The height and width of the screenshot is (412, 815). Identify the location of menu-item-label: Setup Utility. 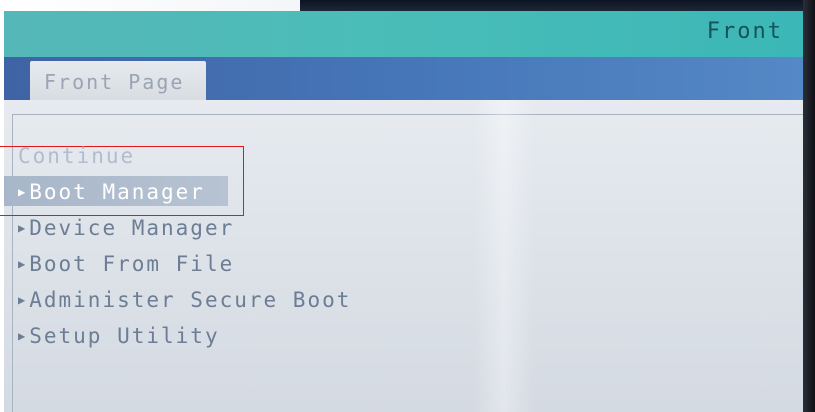
(124, 336).